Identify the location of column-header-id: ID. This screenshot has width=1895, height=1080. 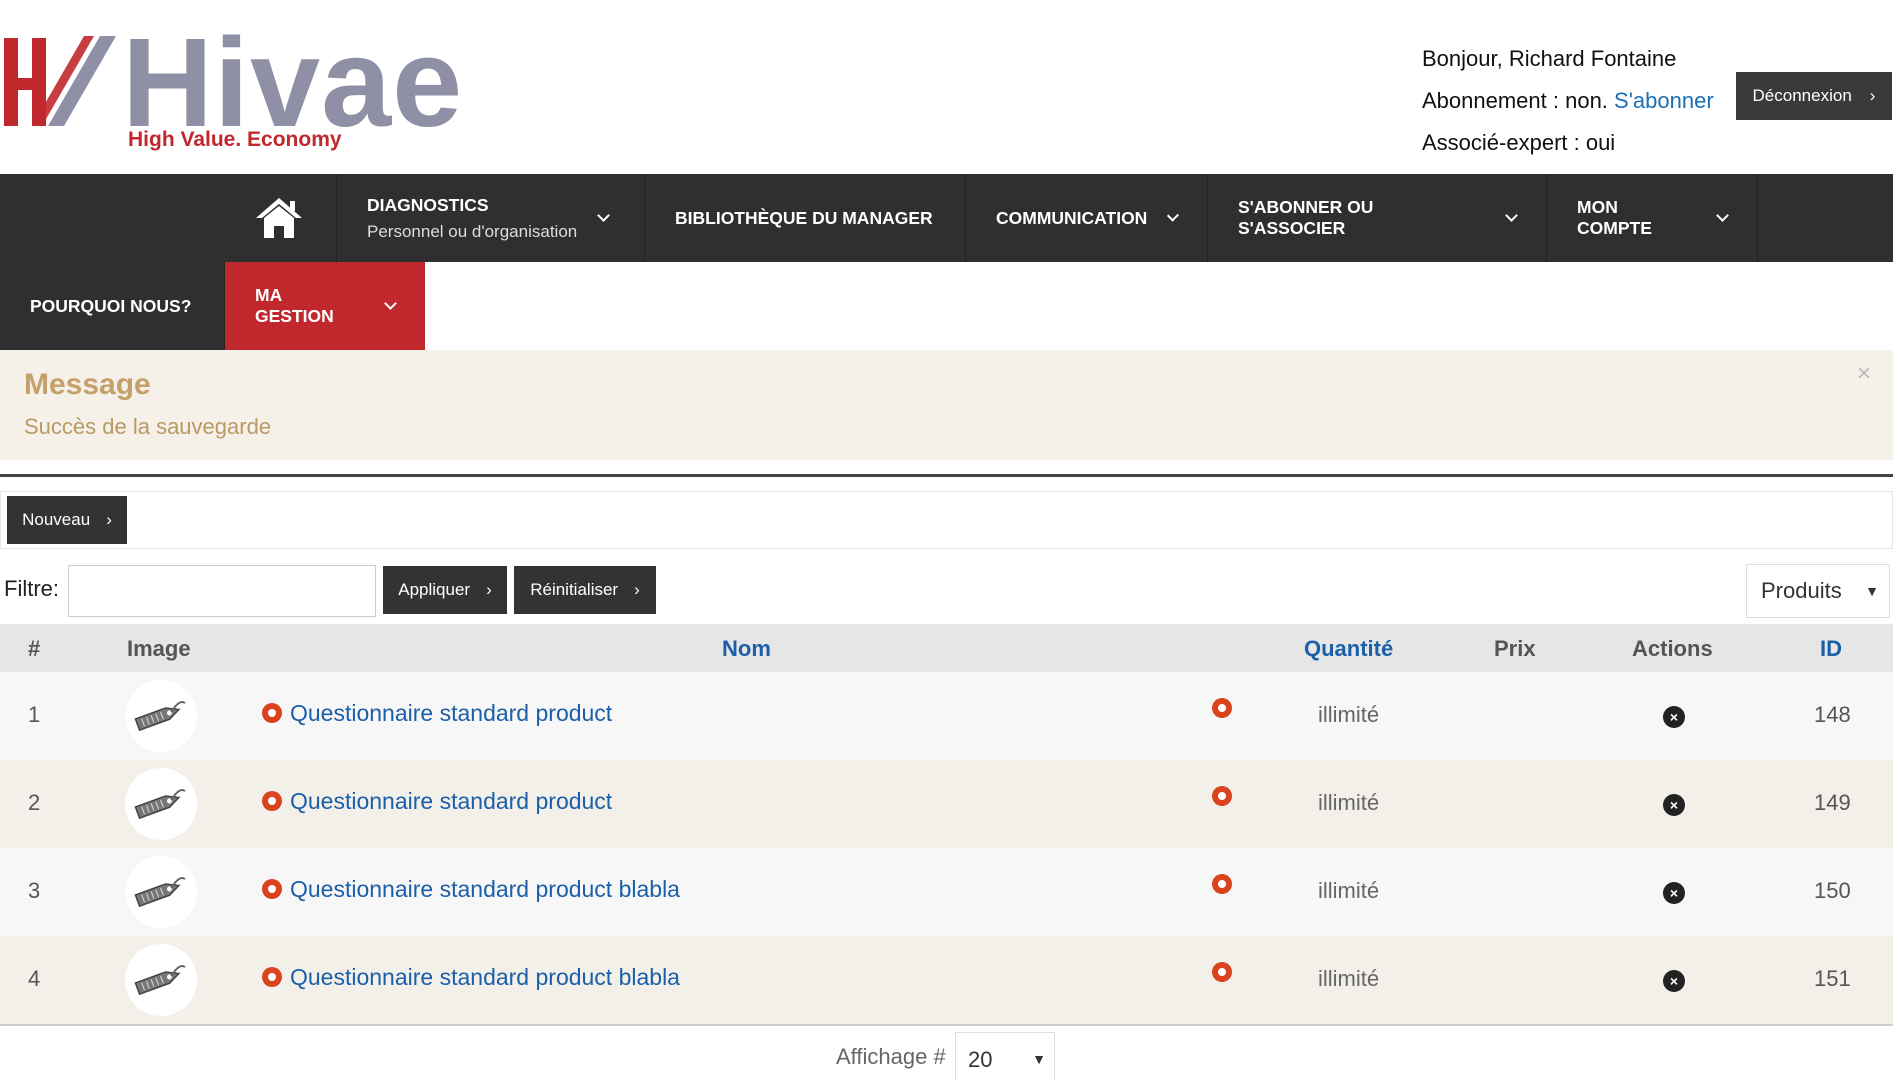
(1831, 649).